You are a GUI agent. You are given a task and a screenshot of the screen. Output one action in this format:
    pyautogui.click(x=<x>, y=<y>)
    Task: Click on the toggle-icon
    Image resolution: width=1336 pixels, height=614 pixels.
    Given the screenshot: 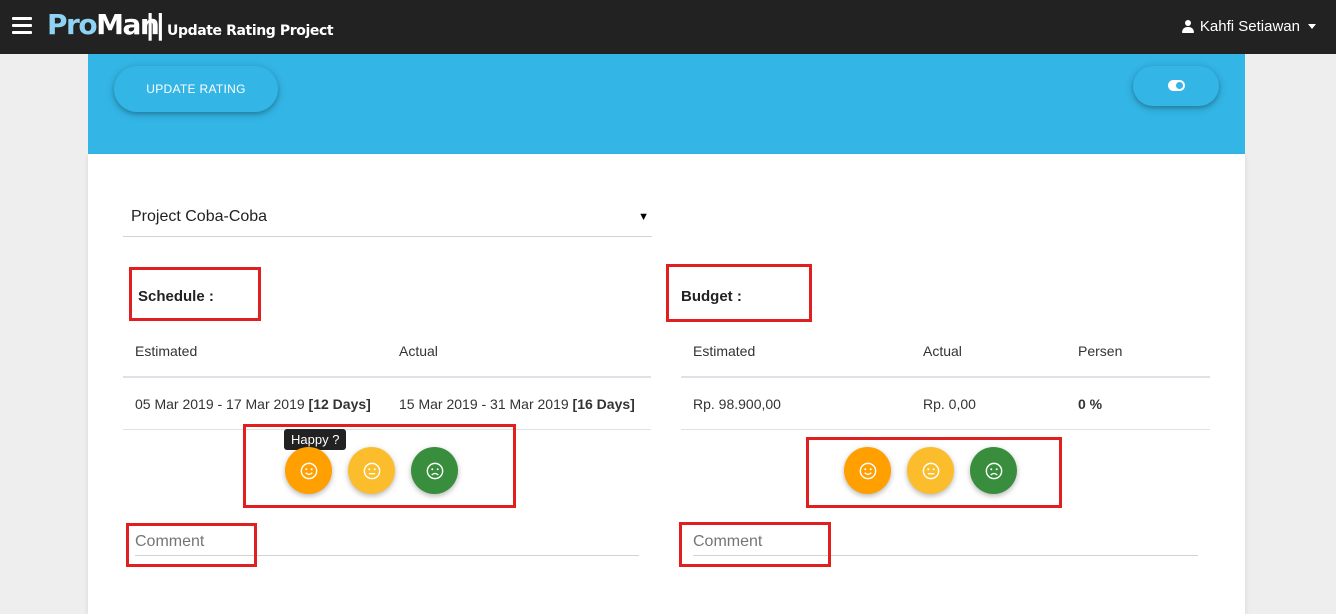 What is the action you would take?
    pyautogui.click(x=1176, y=85)
    